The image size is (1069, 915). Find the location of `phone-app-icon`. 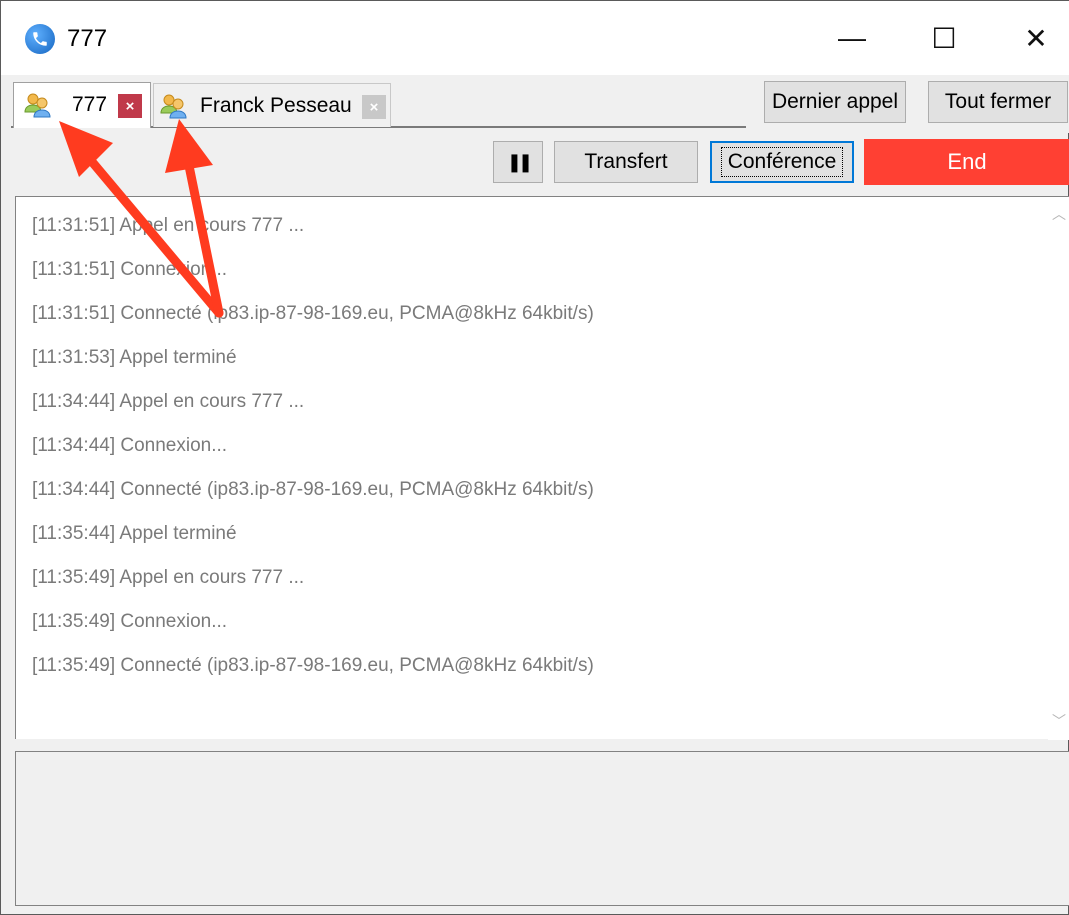

phone-app-icon is located at coordinates (40, 39).